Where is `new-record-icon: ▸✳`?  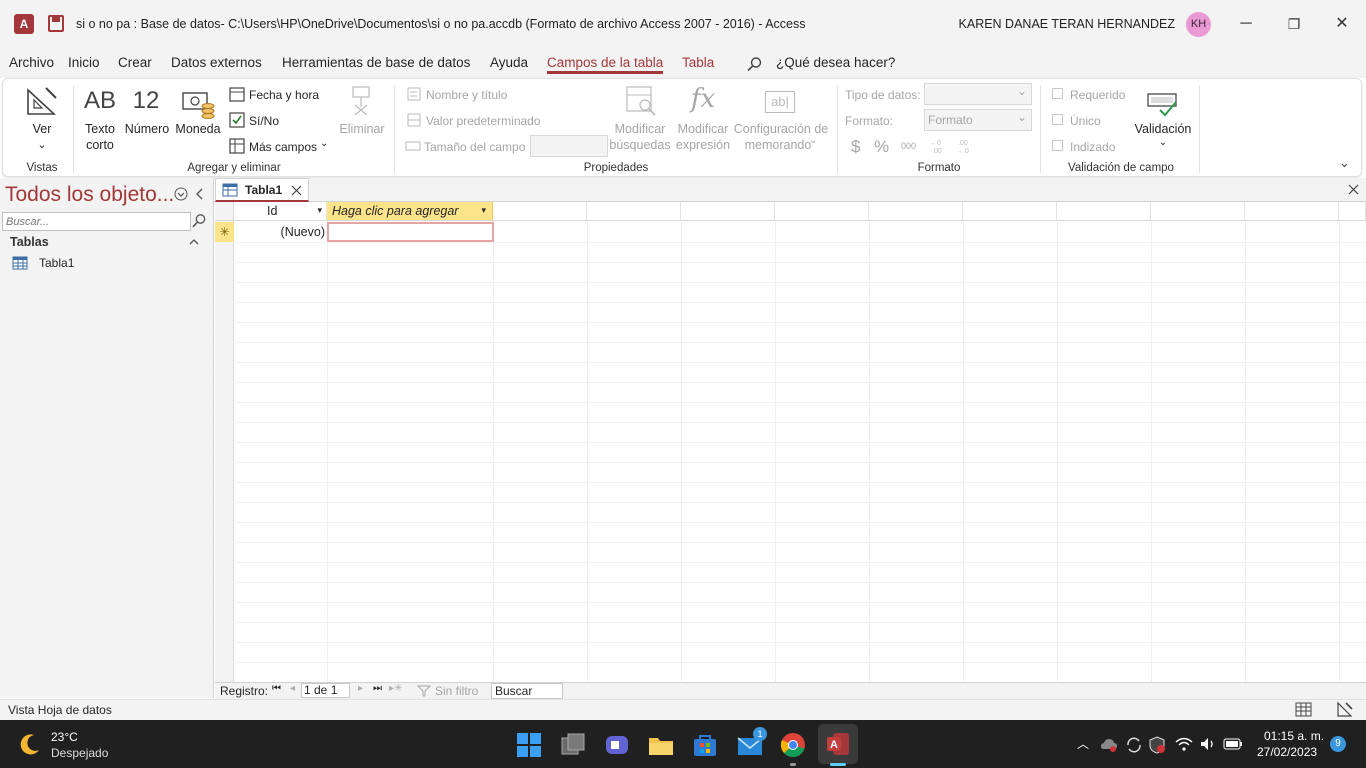 new-record-icon: ▸✳ is located at coordinates (395, 688).